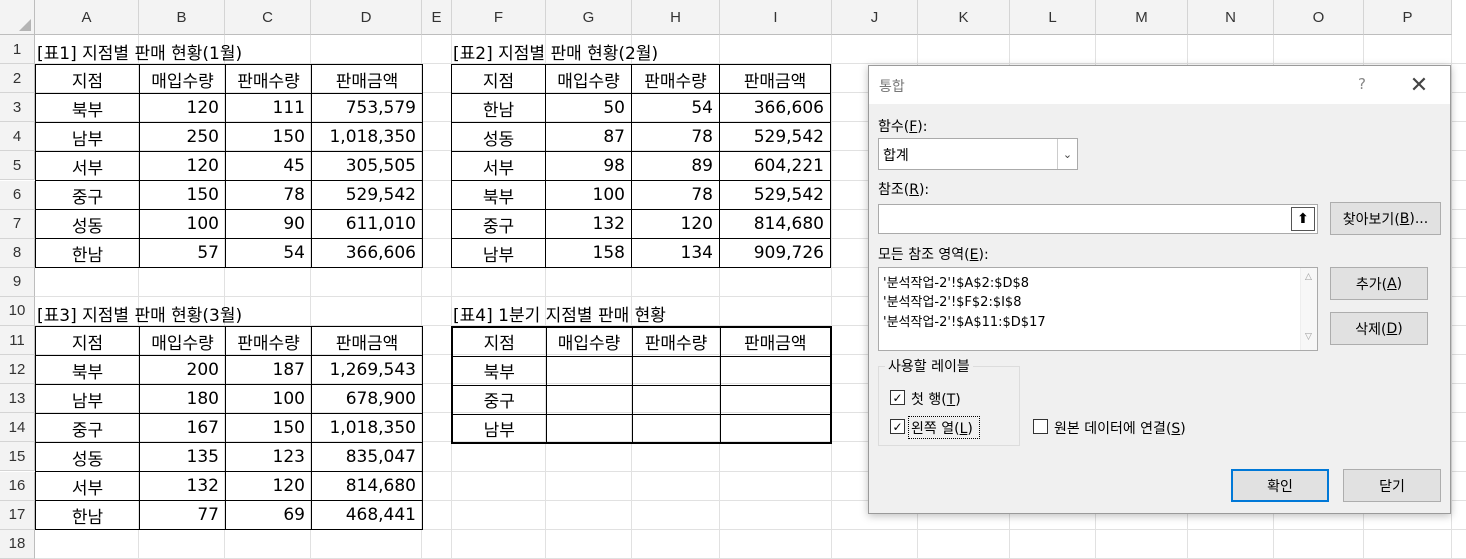 This screenshot has height=559, width=1466. I want to click on table-cell: 111, so click(268, 108).